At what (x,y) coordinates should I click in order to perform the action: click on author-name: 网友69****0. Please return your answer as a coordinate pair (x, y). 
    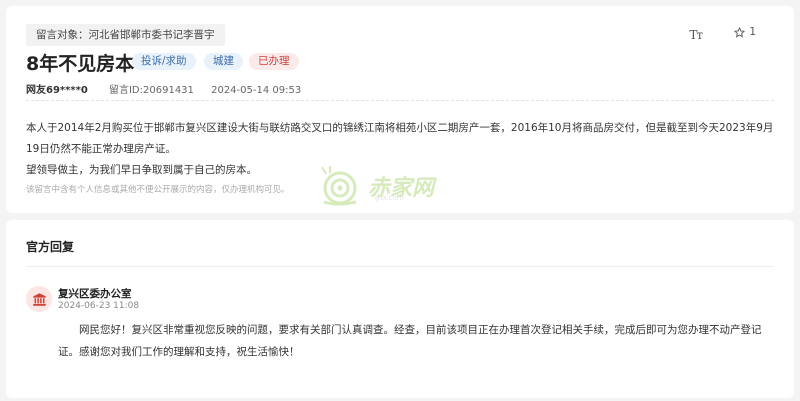
    Looking at the image, I should click on (57, 90).